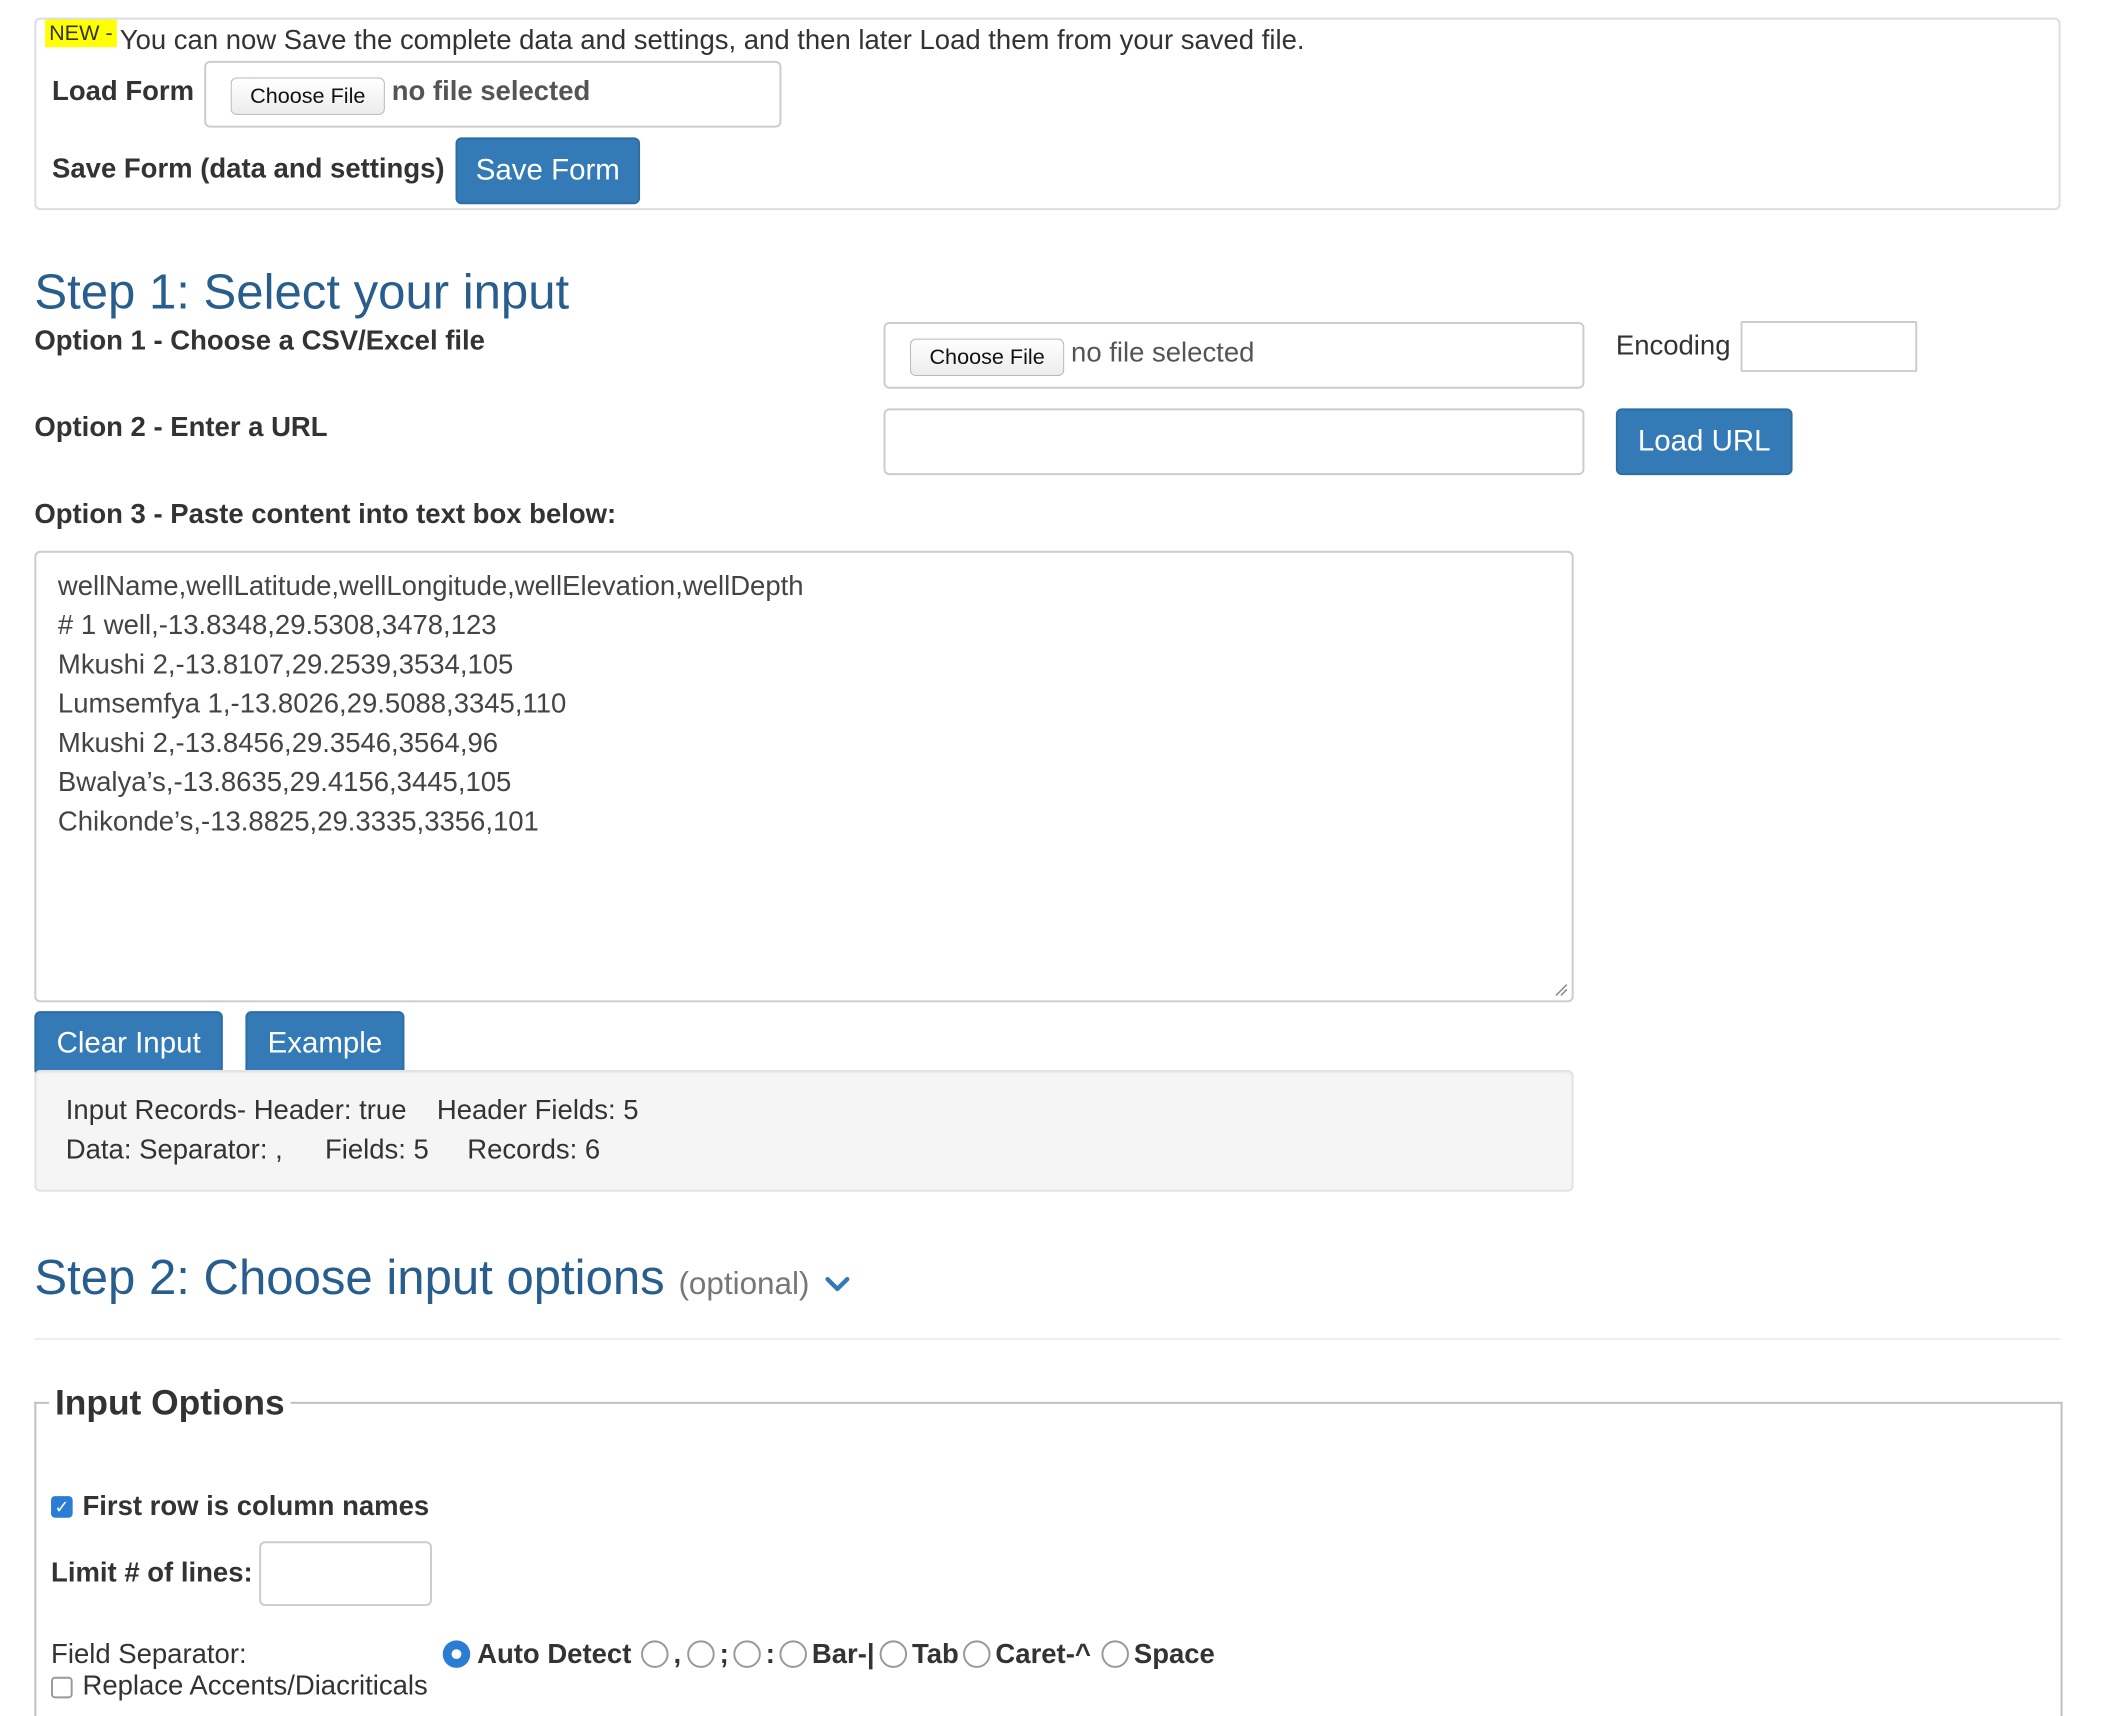  What do you see at coordinates (793, 1654) in the screenshot?
I see `separator-radio-bar` at bounding box center [793, 1654].